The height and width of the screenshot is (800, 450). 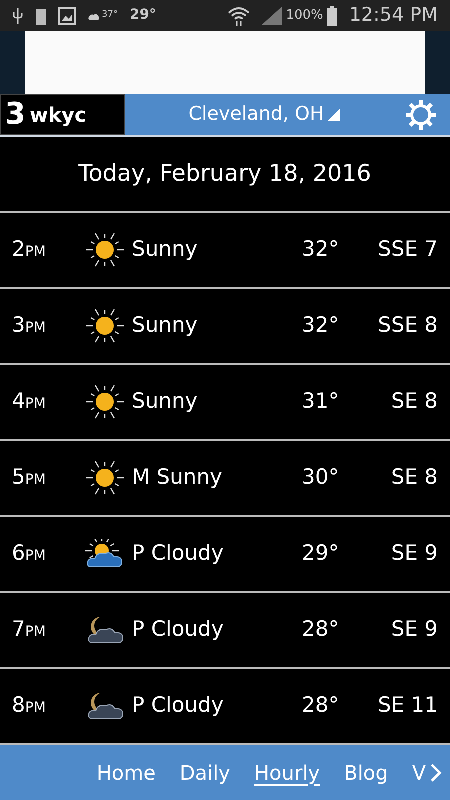 What do you see at coordinates (407, 250) in the screenshot?
I see `wind-label: SSE 7` at bounding box center [407, 250].